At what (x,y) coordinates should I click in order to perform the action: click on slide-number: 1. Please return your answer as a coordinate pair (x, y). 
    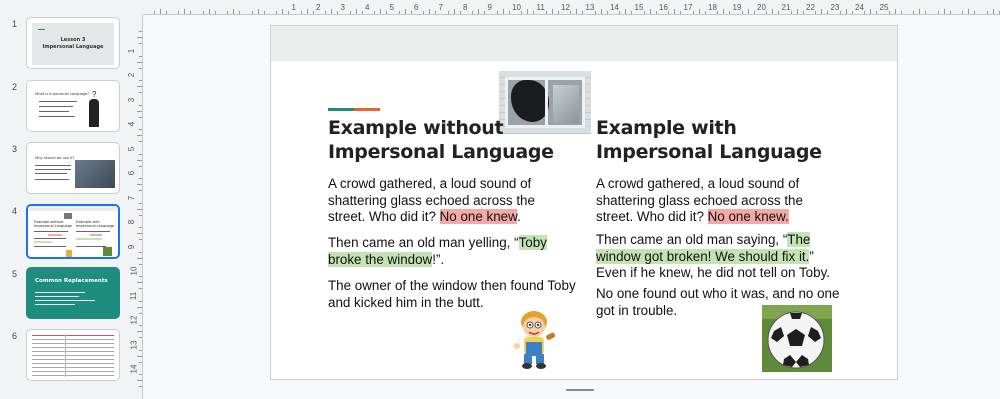
    Looking at the image, I should click on (15, 24).